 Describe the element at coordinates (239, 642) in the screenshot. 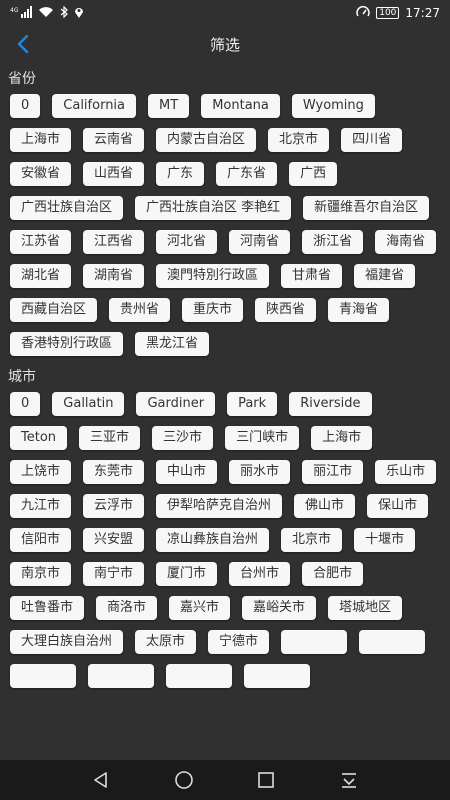

I see `city-tag: 宁德市` at that location.